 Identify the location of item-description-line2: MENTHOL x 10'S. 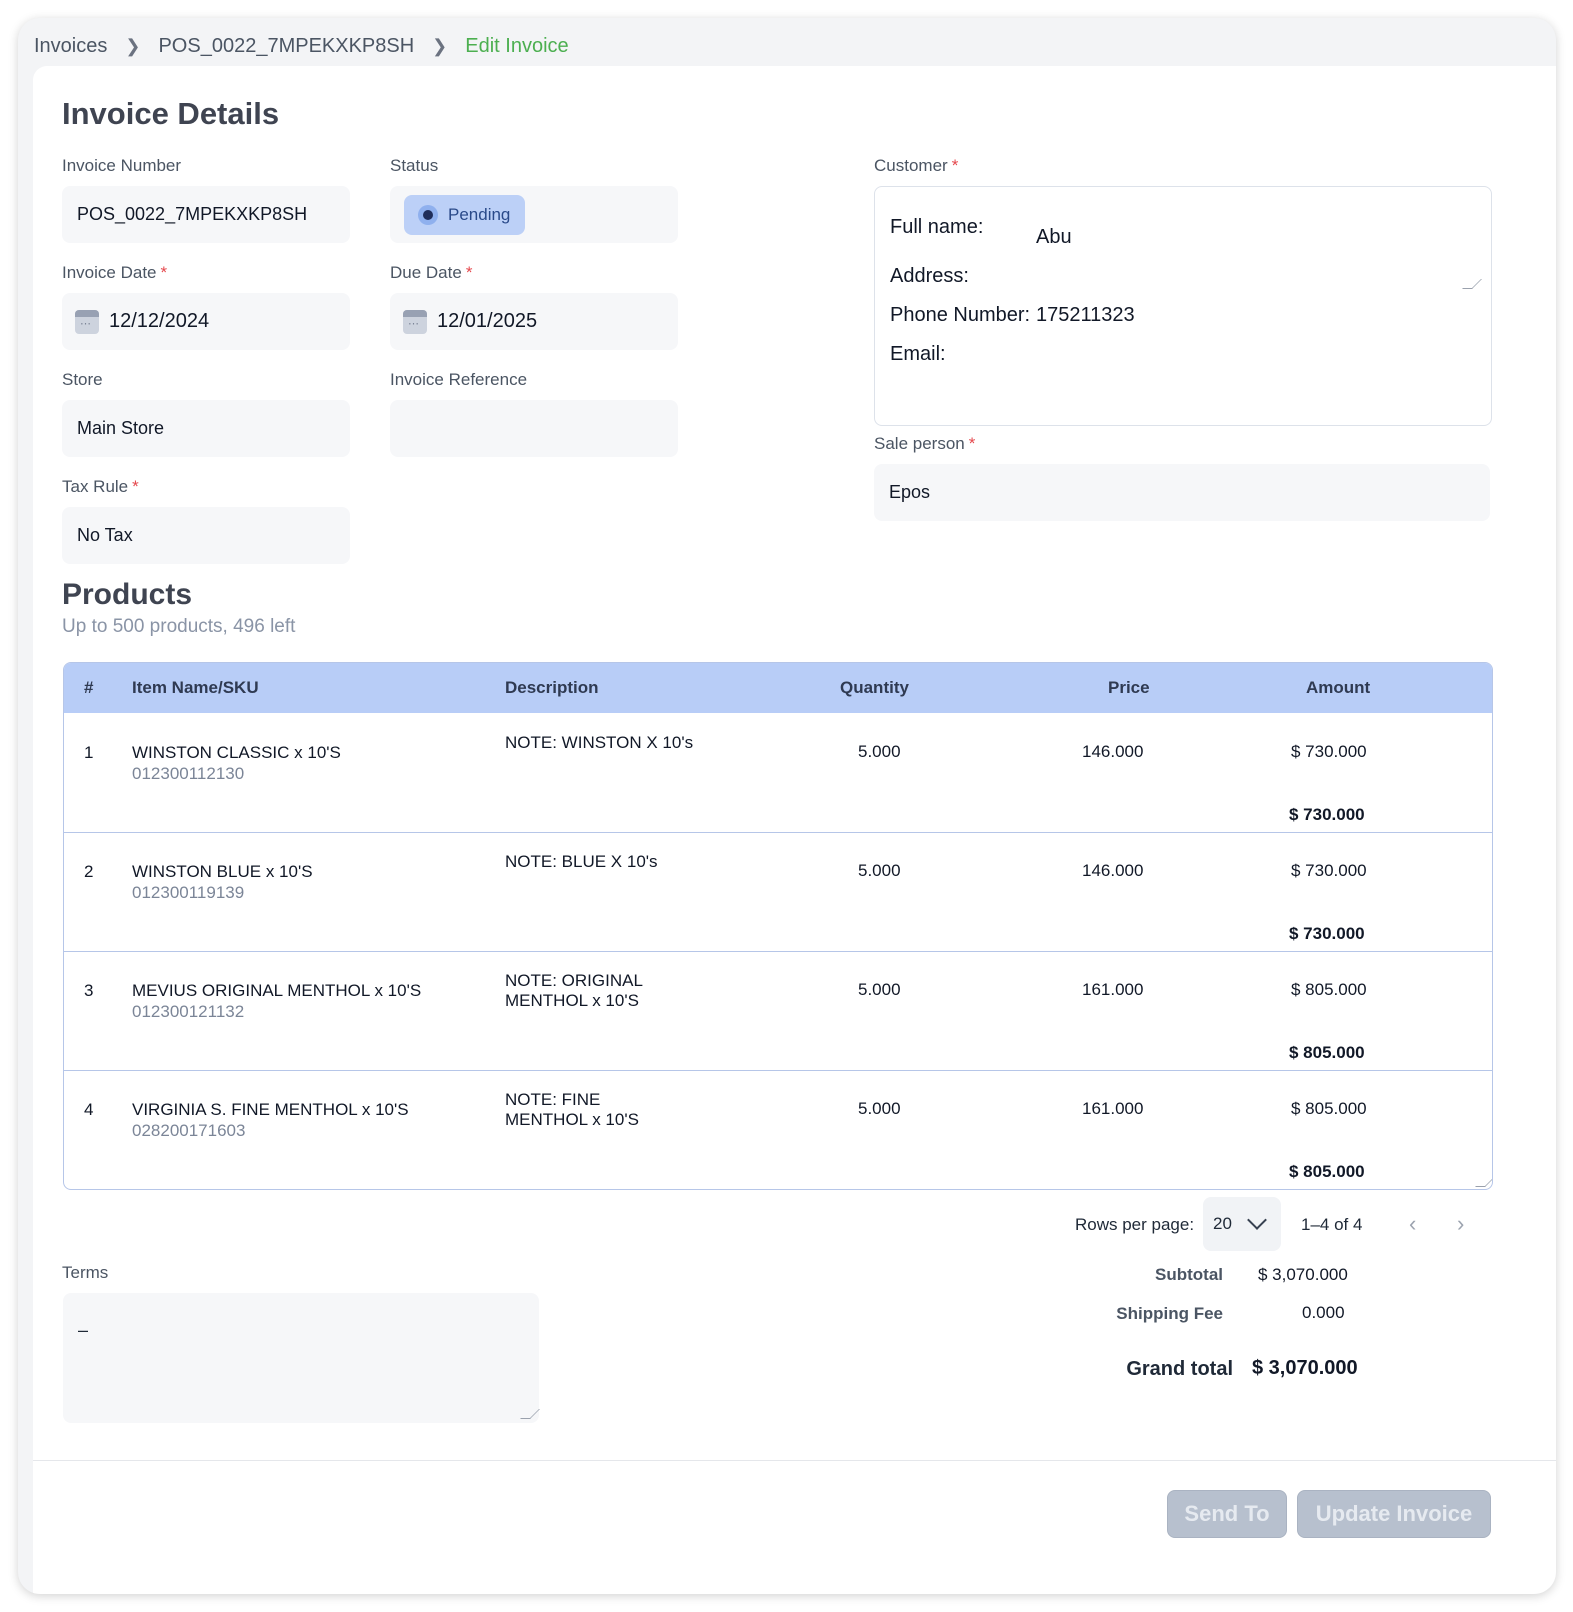
(572, 1000).